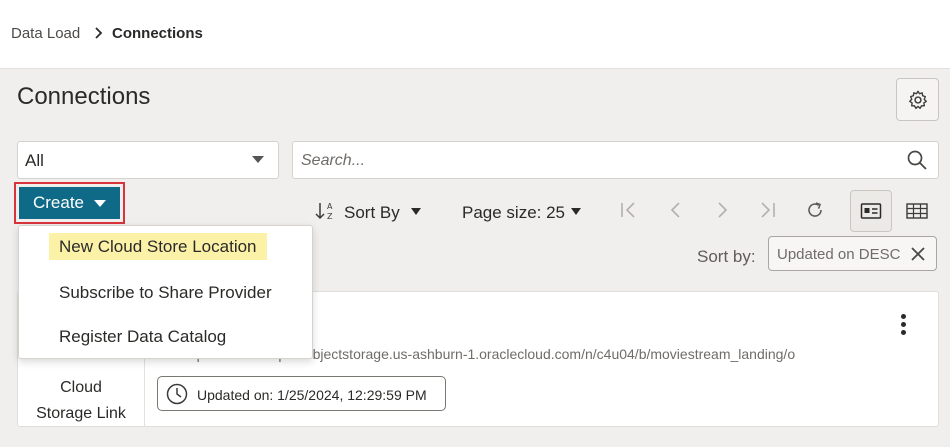 The image size is (950, 447). I want to click on card-view-icon, so click(871, 211).